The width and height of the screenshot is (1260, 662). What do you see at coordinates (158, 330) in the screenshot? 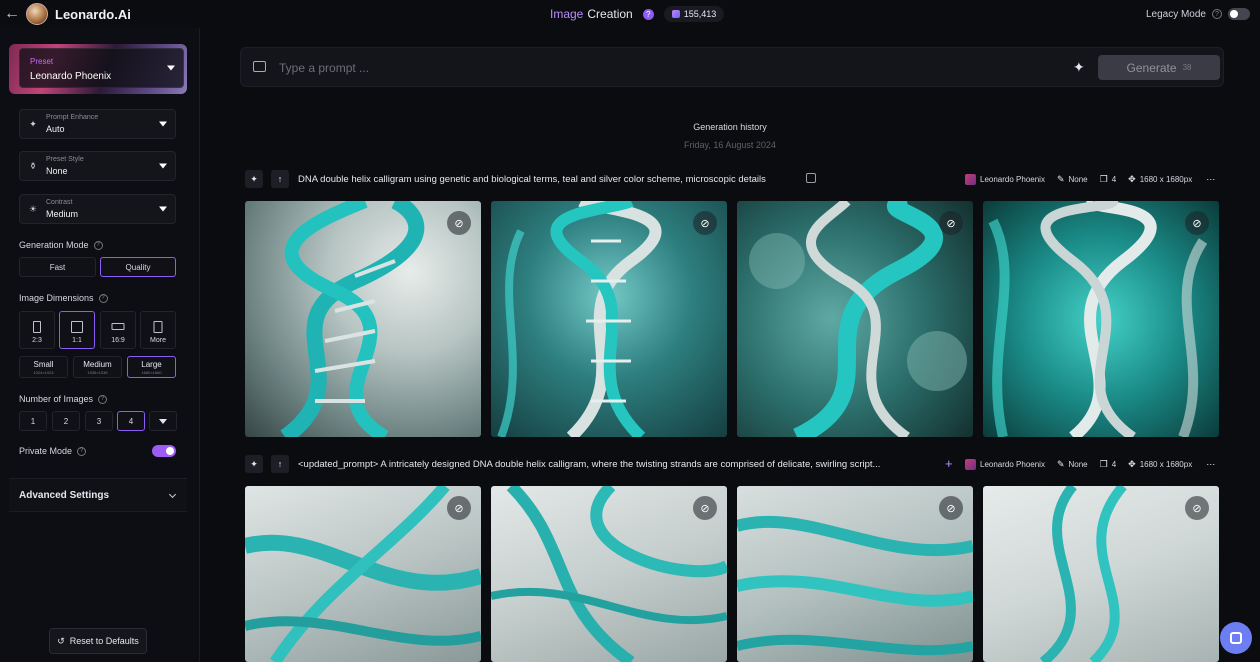
I see `ratio-more-button: More` at bounding box center [158, 330].